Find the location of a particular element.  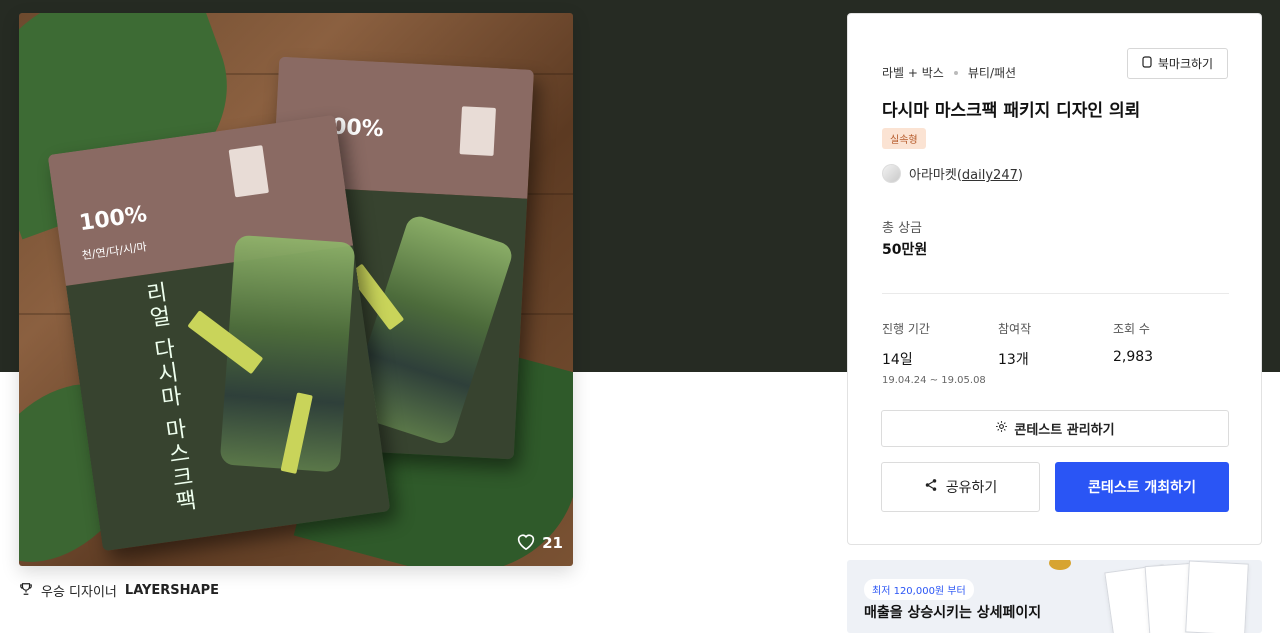

breadcrumb-item: 라벨 + 박스 is located at coordinates (913, 72).